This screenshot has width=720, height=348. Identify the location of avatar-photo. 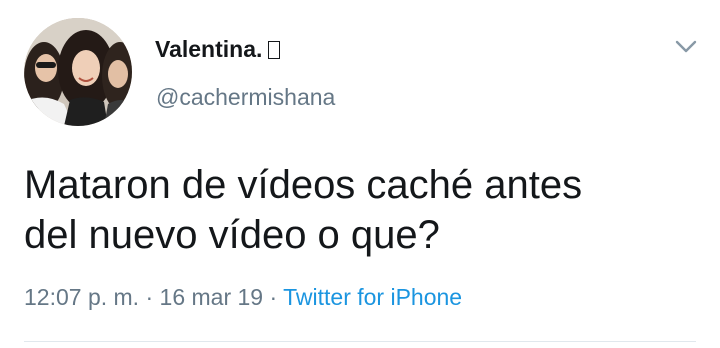
(78, 72).